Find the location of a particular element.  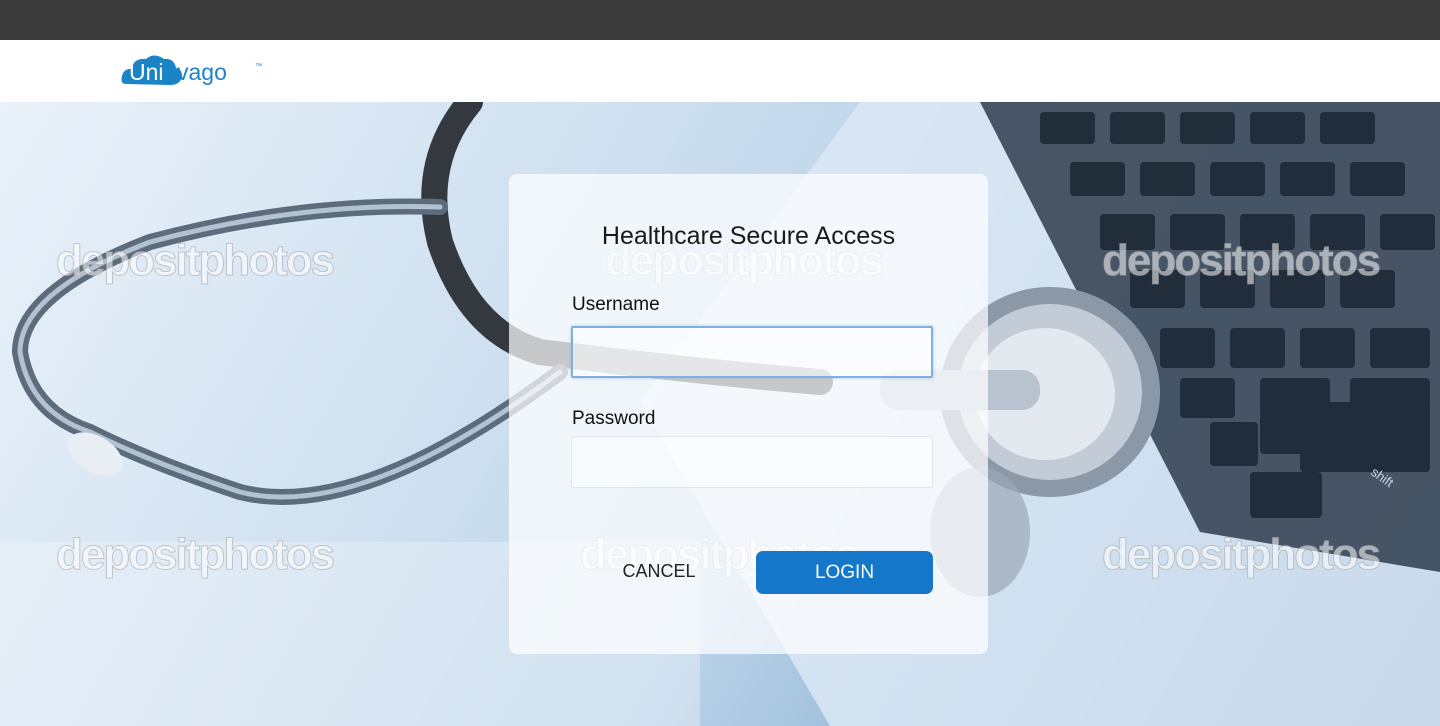

logo-text-uni: Uni is located at coordinates (146, 72).